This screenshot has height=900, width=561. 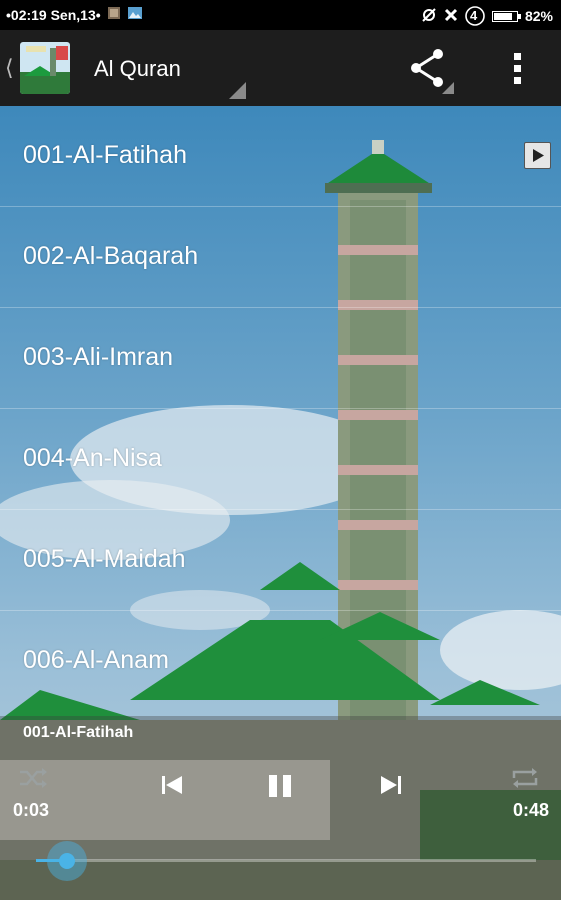 I want to click on surah-label: 005-Al-Maidah, so click(x=104, y=559).